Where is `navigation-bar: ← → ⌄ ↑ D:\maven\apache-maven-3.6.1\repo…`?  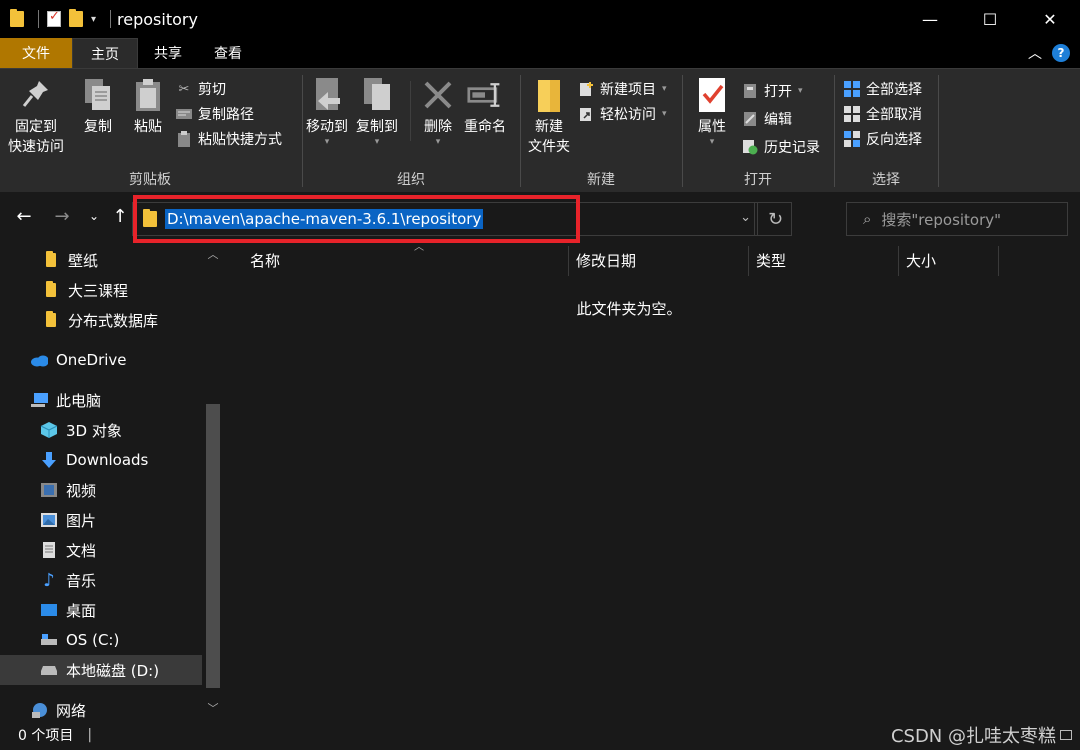
navigation-bar: ← → ⌄ ↑ D:\maven\apache-maven-3.6.1\repo… is located at coordinates (540, 218).